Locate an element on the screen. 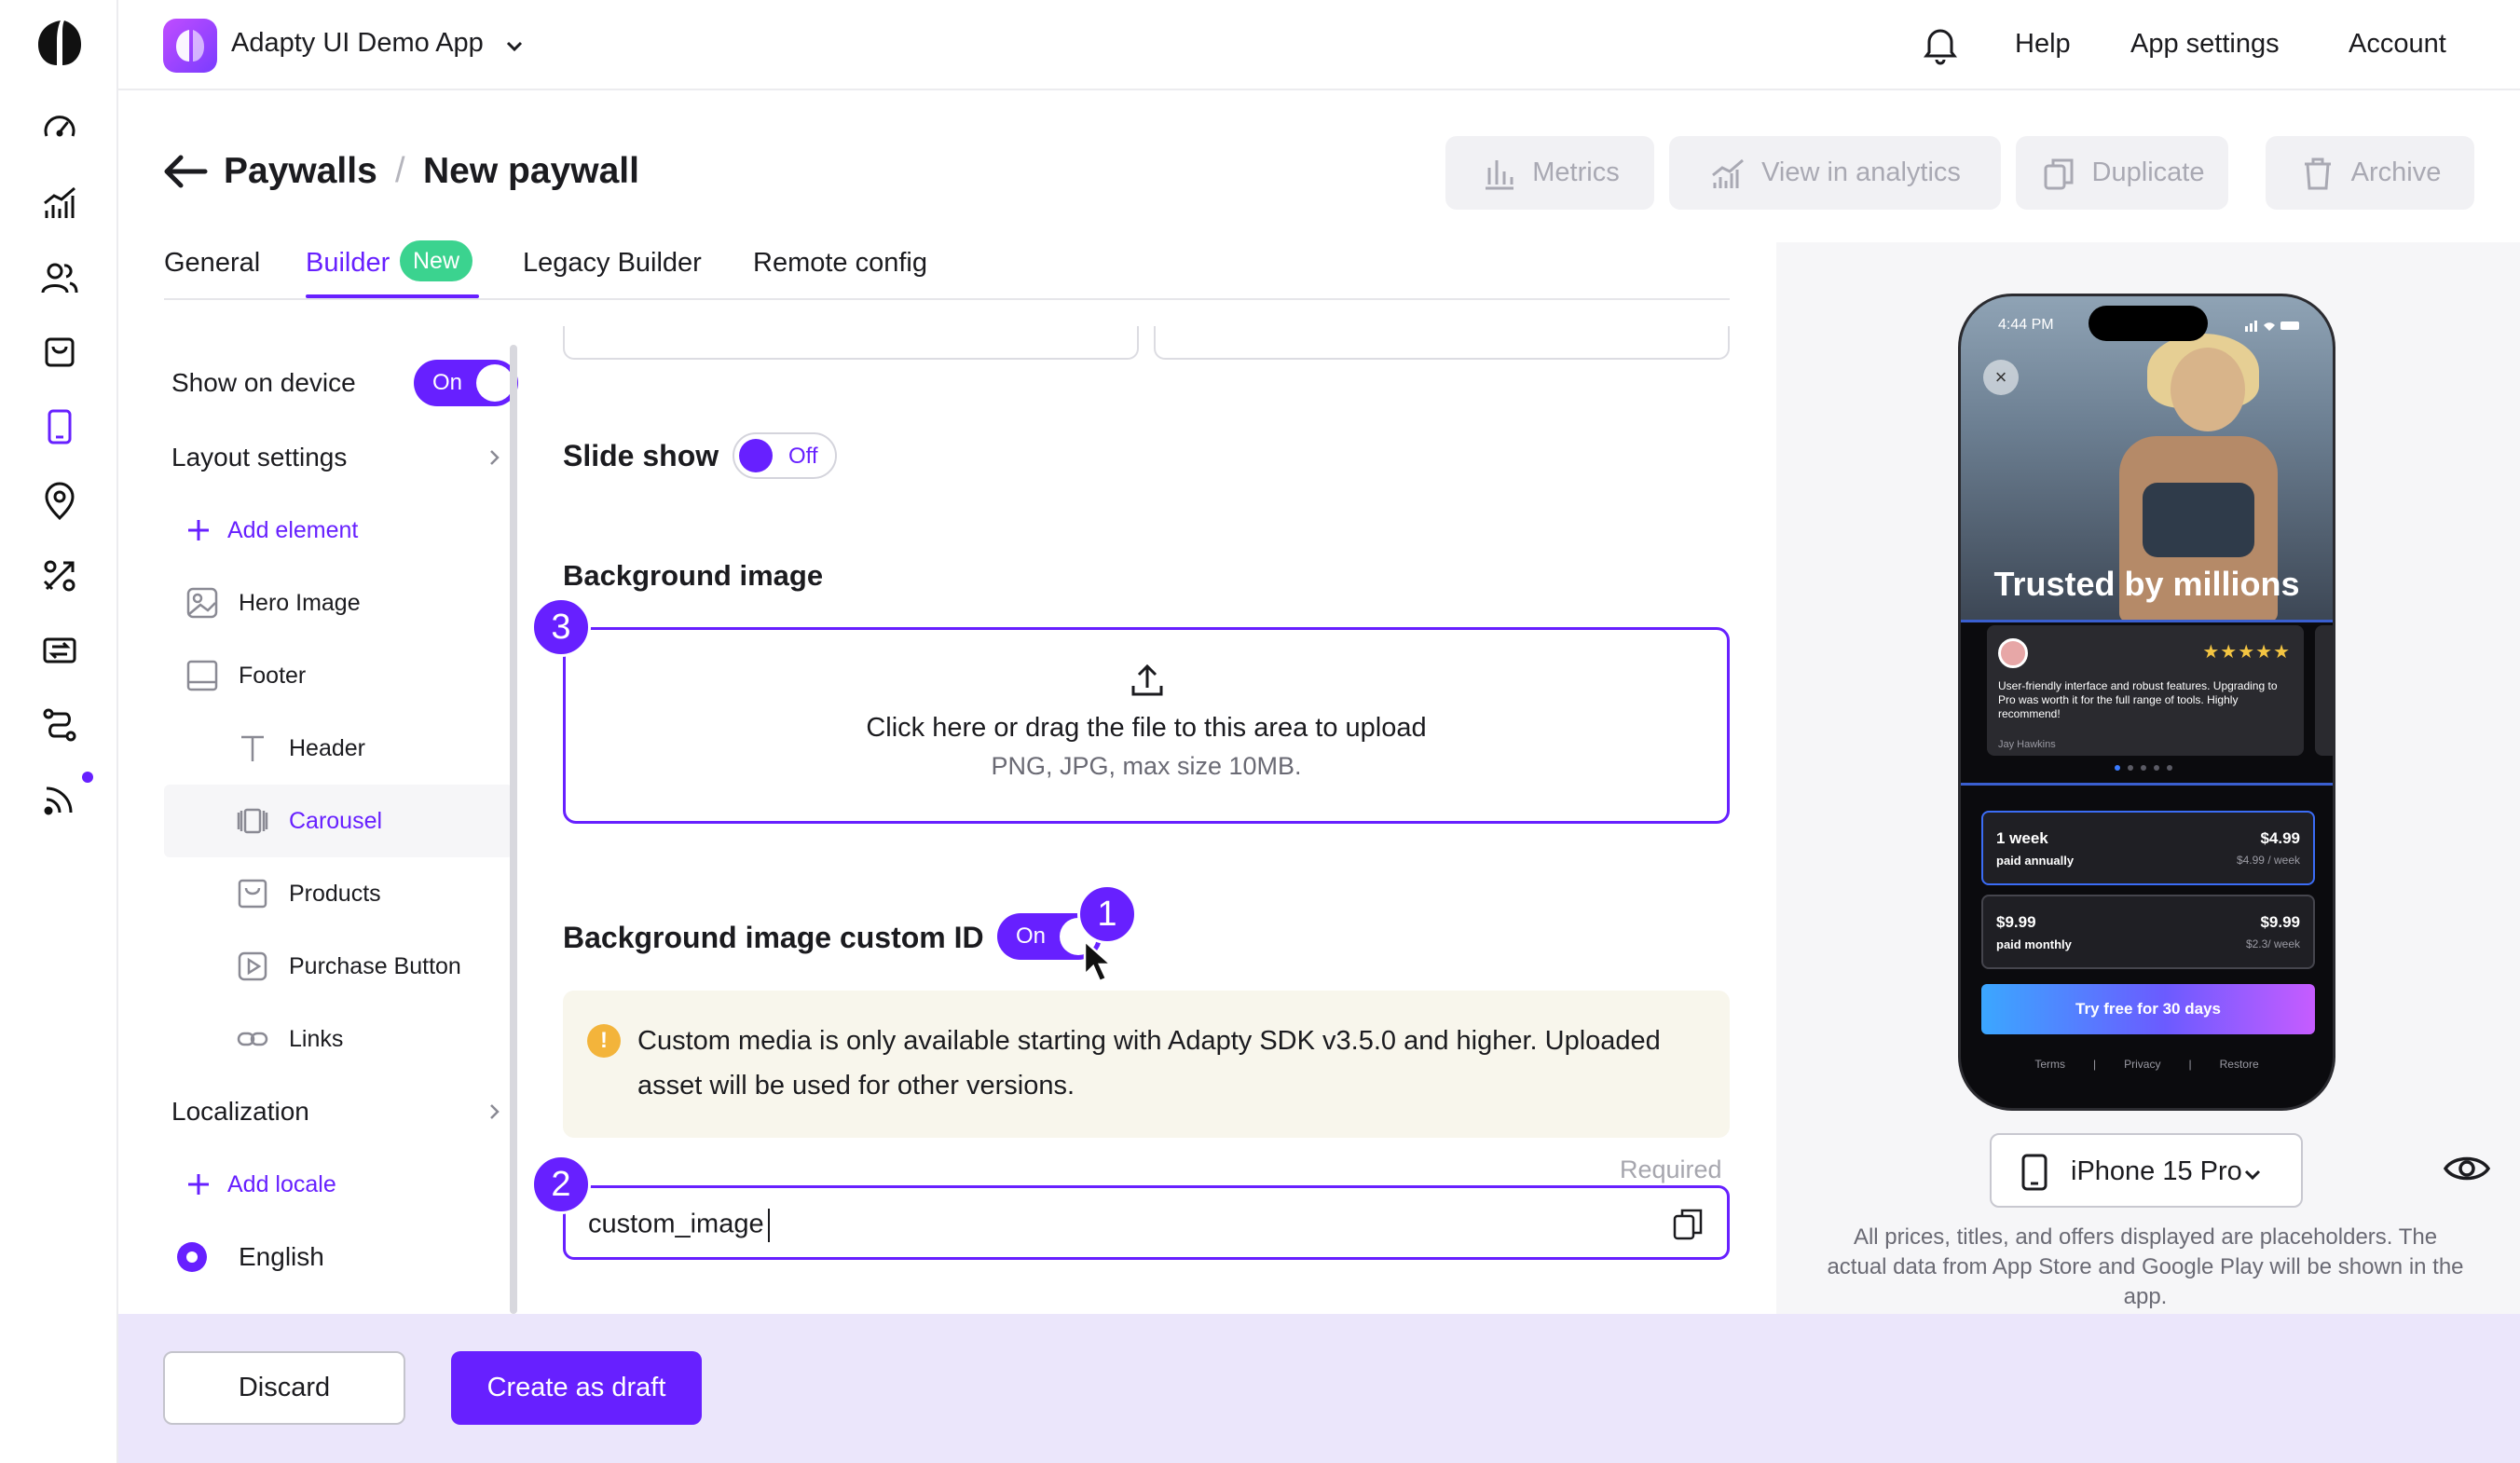  partial-input-left is located at coordinates (851, 343).